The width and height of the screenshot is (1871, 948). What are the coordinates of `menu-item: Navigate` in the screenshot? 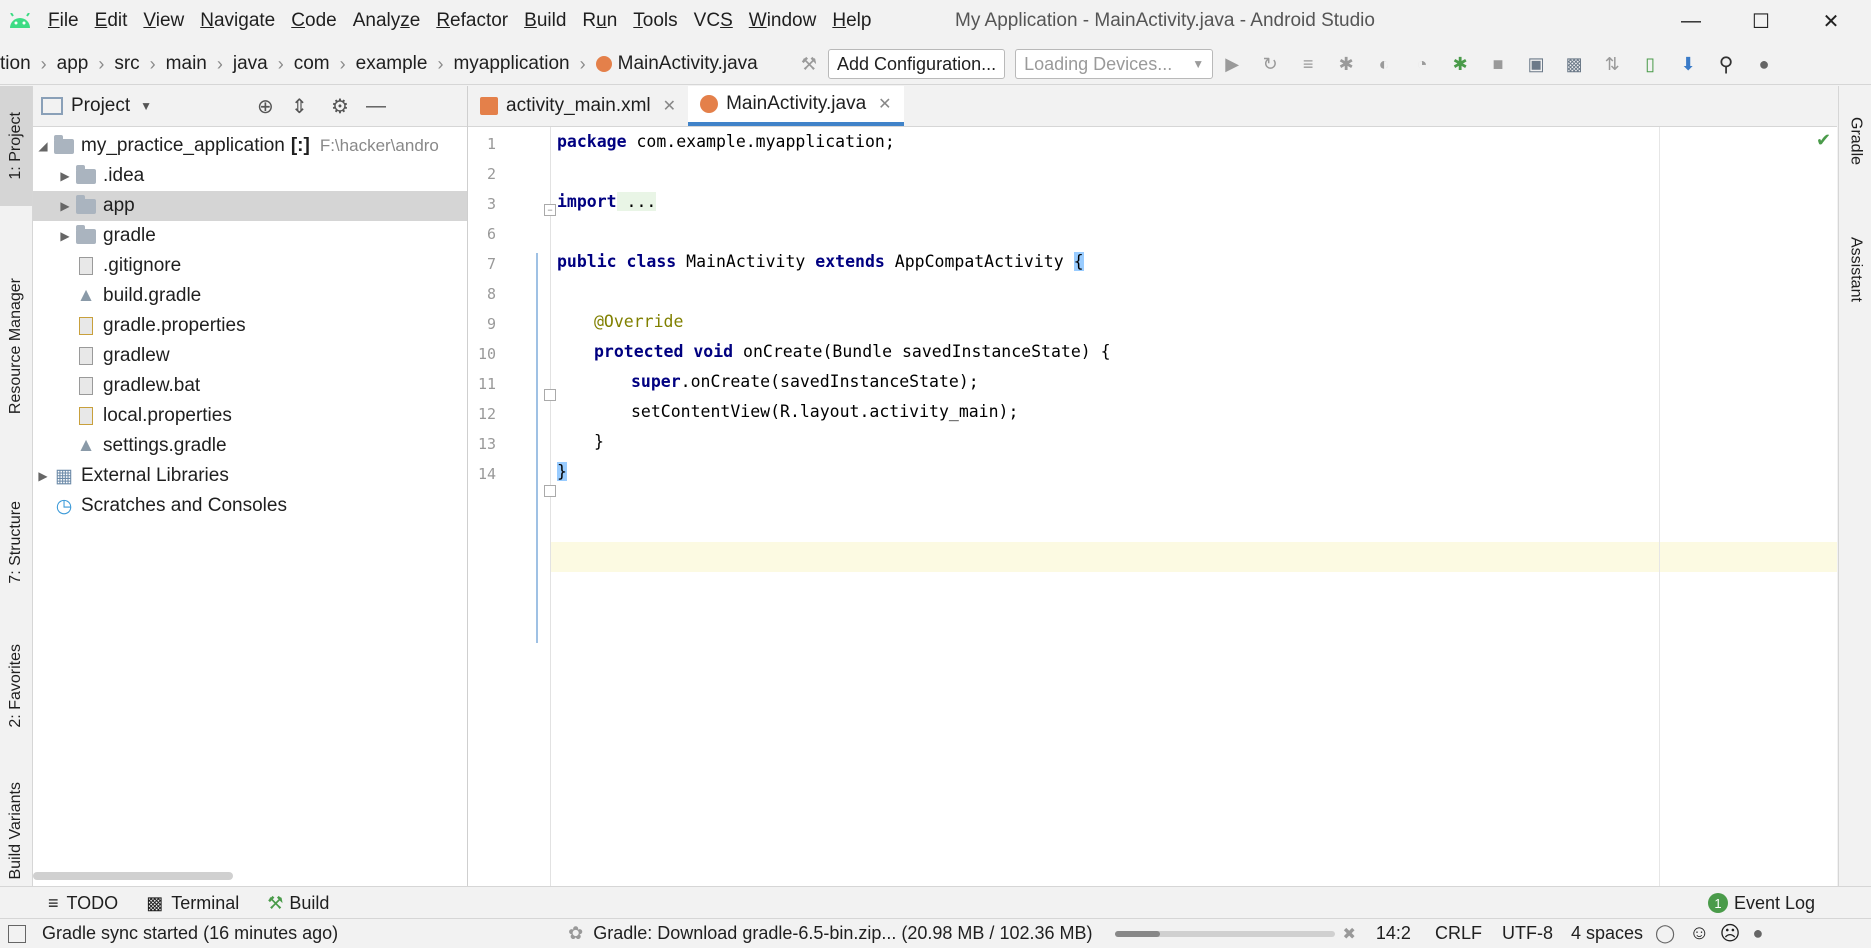 It's located at (237, 21).